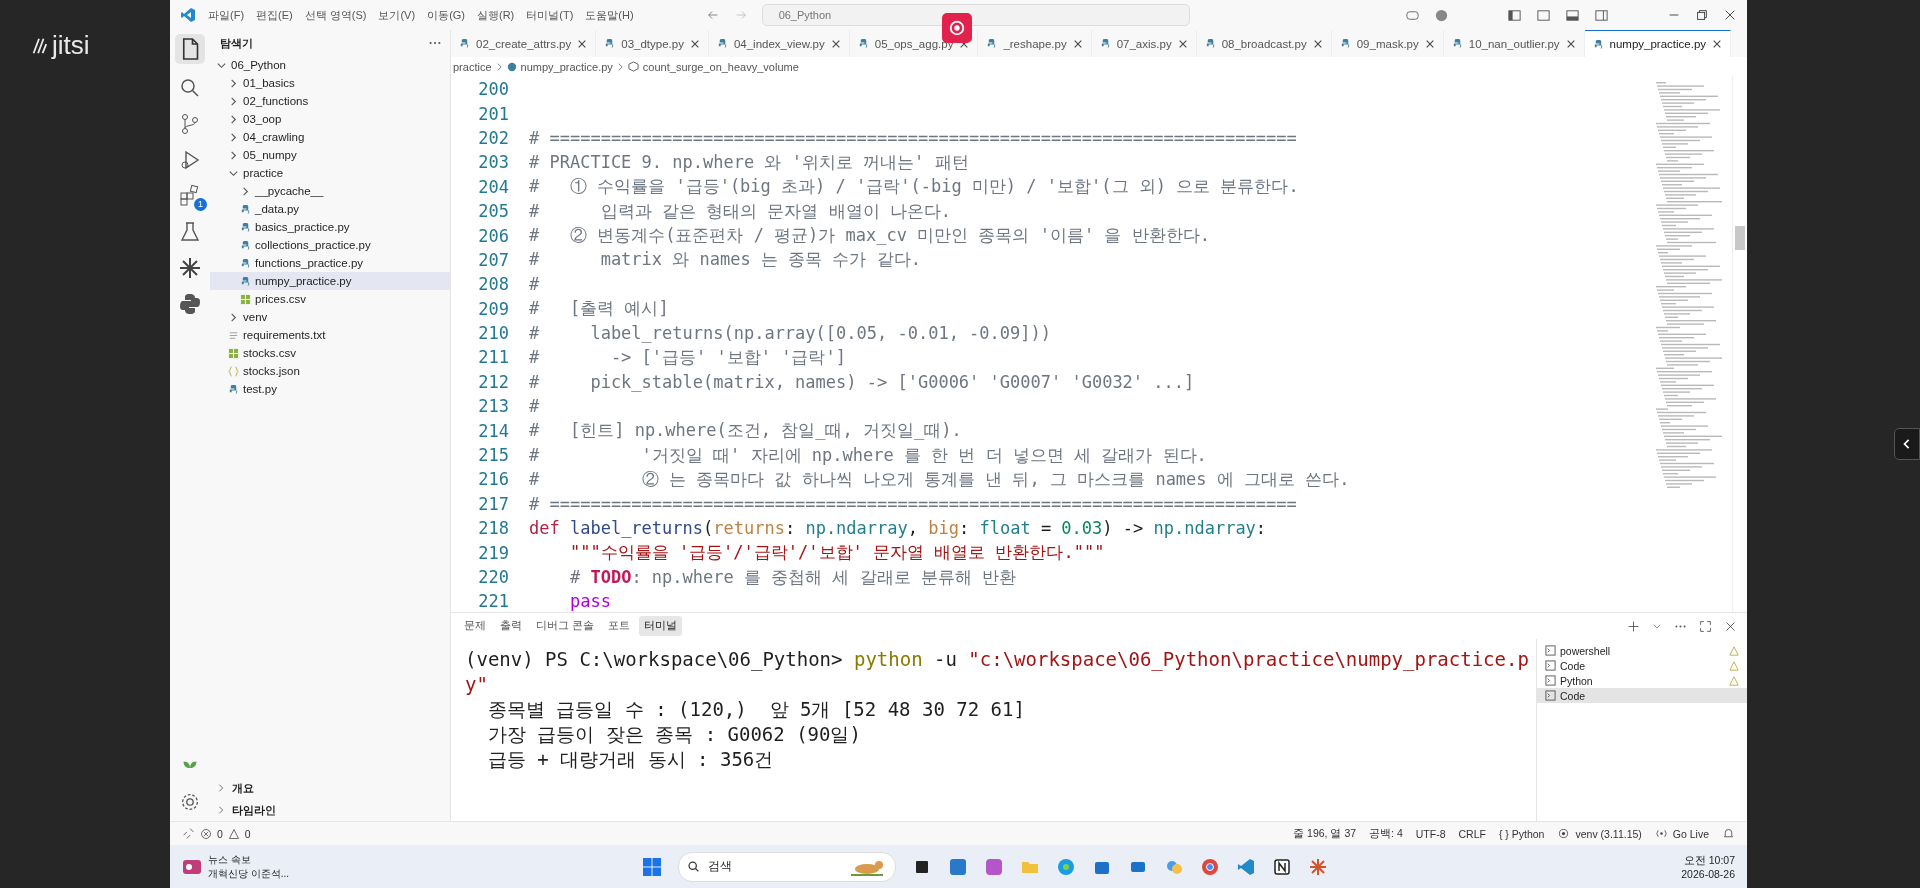  What do you see at coordinates (720, 66) in the screenshot?
I see `breadcrumb-item: count_surge_on_heavy_volume` at bounding box center [720, 66].